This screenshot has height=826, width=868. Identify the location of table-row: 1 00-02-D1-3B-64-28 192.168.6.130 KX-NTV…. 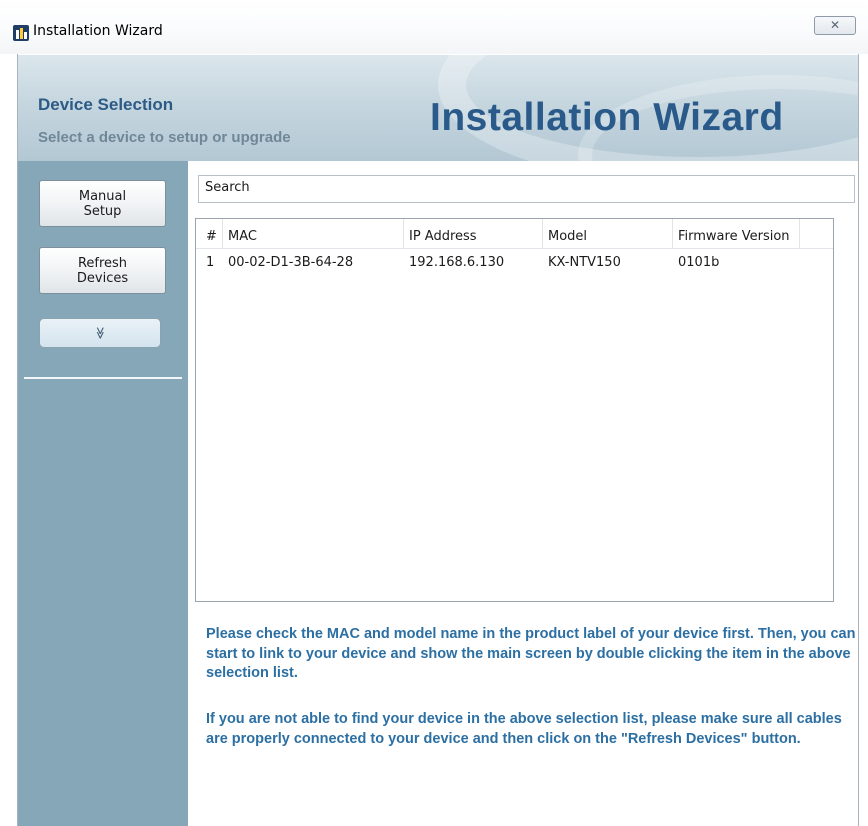
(514, 260).